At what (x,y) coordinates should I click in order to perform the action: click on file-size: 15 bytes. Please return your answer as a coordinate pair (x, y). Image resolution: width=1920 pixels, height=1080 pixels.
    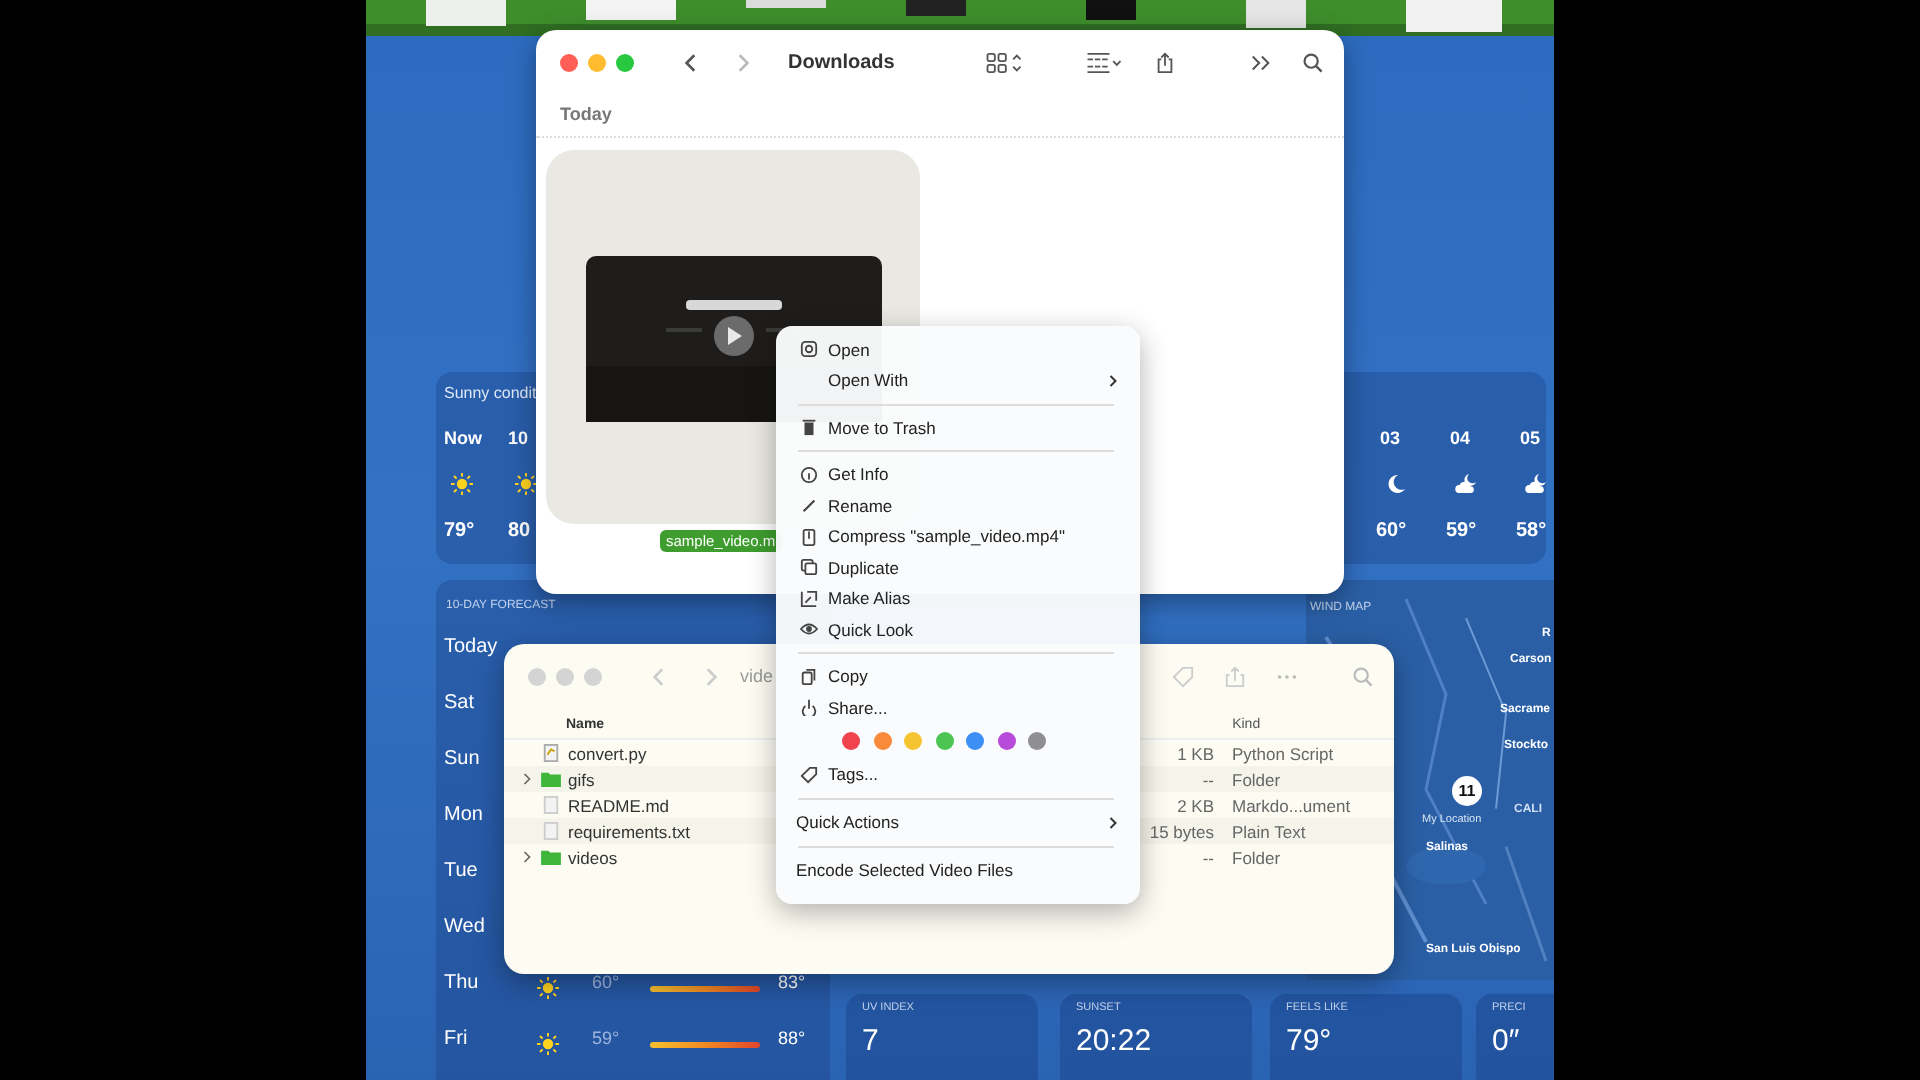
    Looking at the image, I should click on (1180, 831).